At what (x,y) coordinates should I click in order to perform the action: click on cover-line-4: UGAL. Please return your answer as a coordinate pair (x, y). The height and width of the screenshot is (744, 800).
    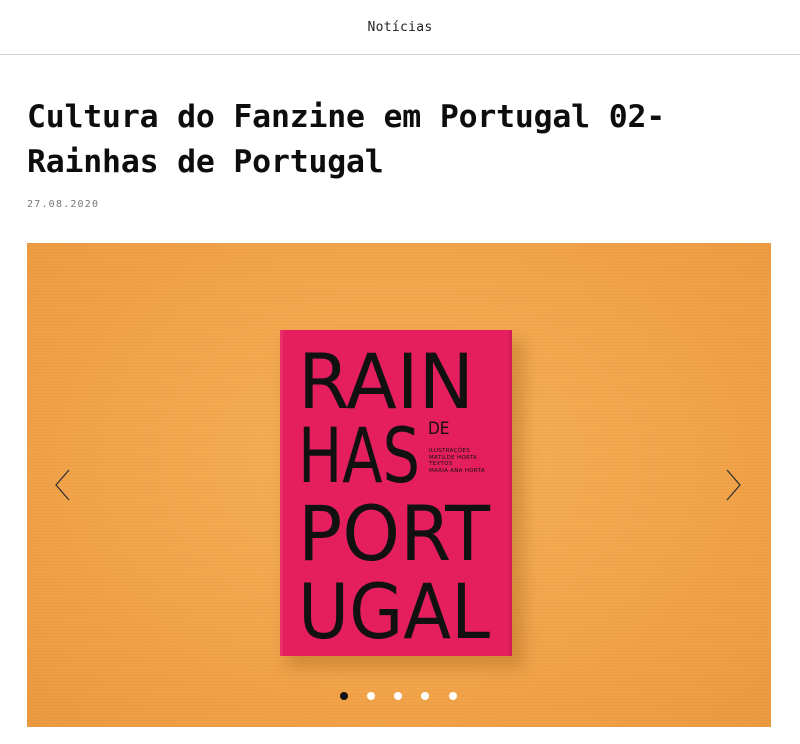
    Looking at the image, I should click on (394, 611).